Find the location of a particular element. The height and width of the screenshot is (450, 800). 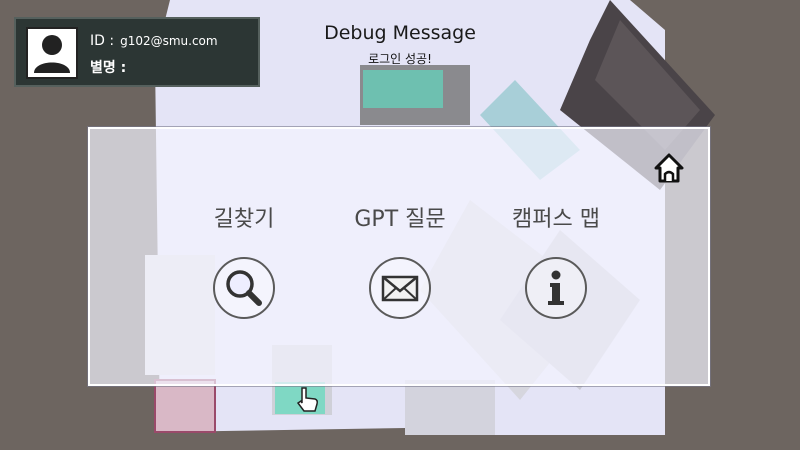

home-button is located at coordinates (669, 168).